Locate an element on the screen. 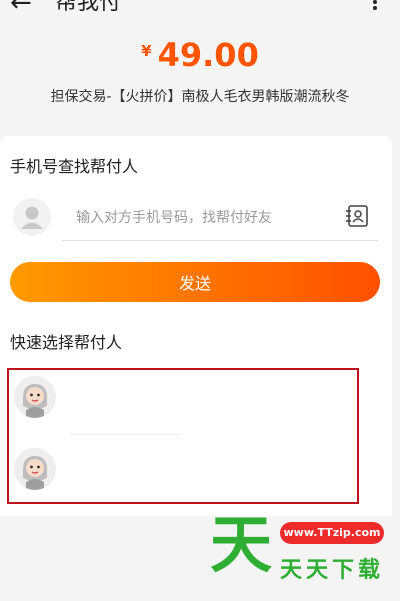 The height and width of the screenshot is (601, 400). top-nav-bar: ← 帮我付 is located at coordinates (200, 11).